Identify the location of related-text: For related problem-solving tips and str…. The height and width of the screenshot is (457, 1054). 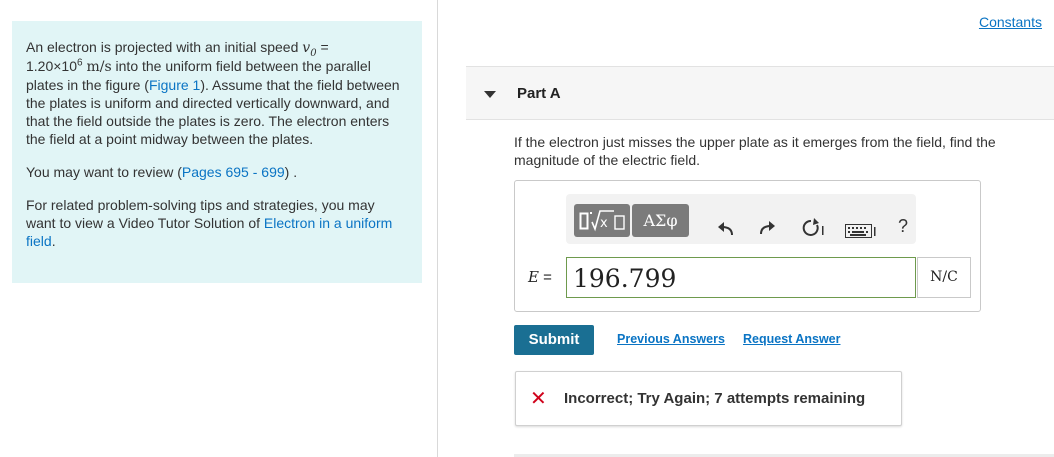
(209, 223).